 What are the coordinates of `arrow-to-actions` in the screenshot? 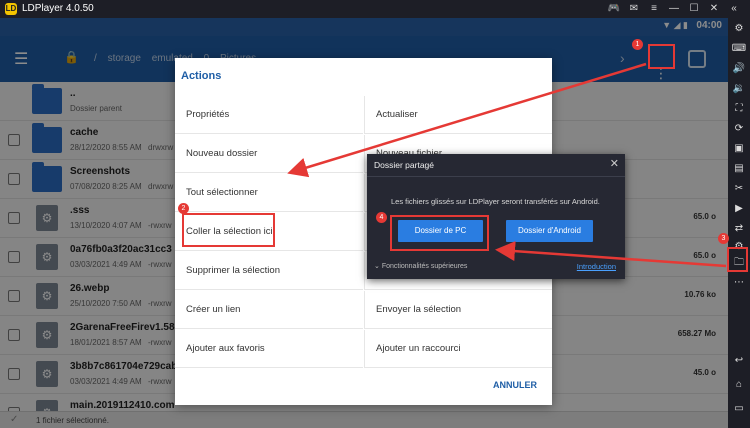 It's located at (467, 120).